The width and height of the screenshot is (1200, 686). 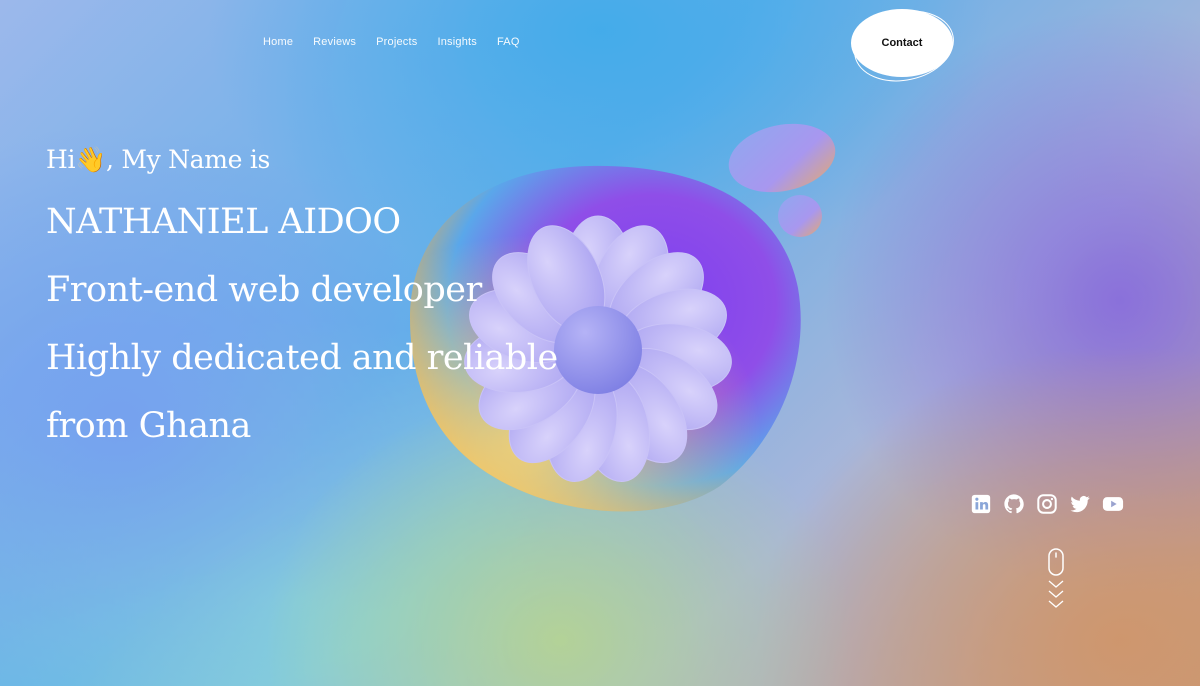 What do you see at coordinates (223, 222) in the screenshot?
I see `hero-name: NATHANIEL AIDOO` at bounding box center [223, 222].